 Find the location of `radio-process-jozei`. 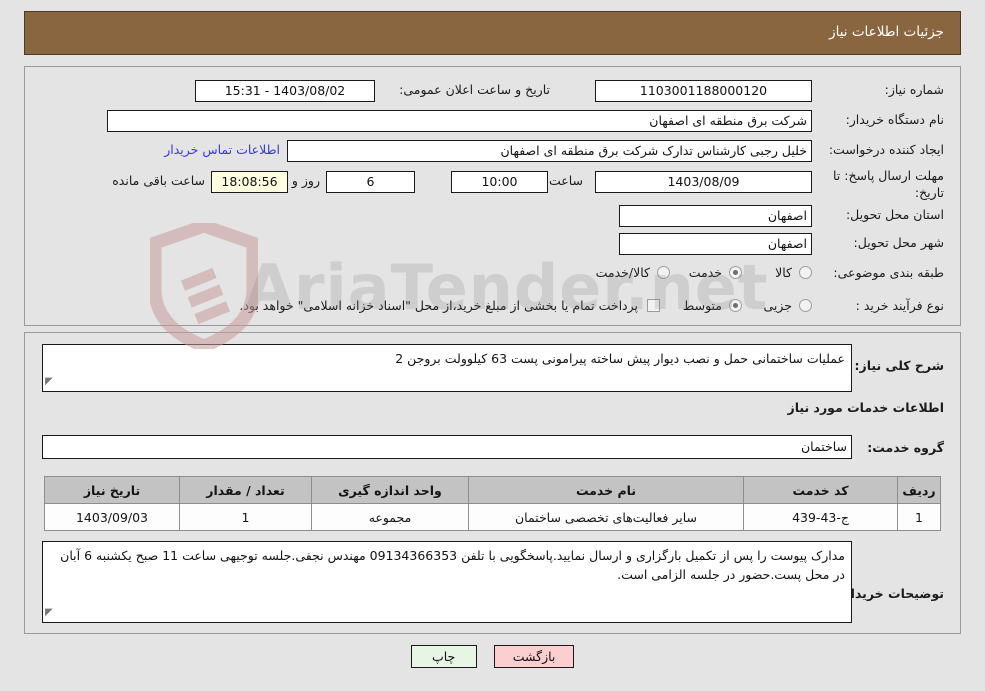

radio-process-jozei is located at coordinates (805, 305).